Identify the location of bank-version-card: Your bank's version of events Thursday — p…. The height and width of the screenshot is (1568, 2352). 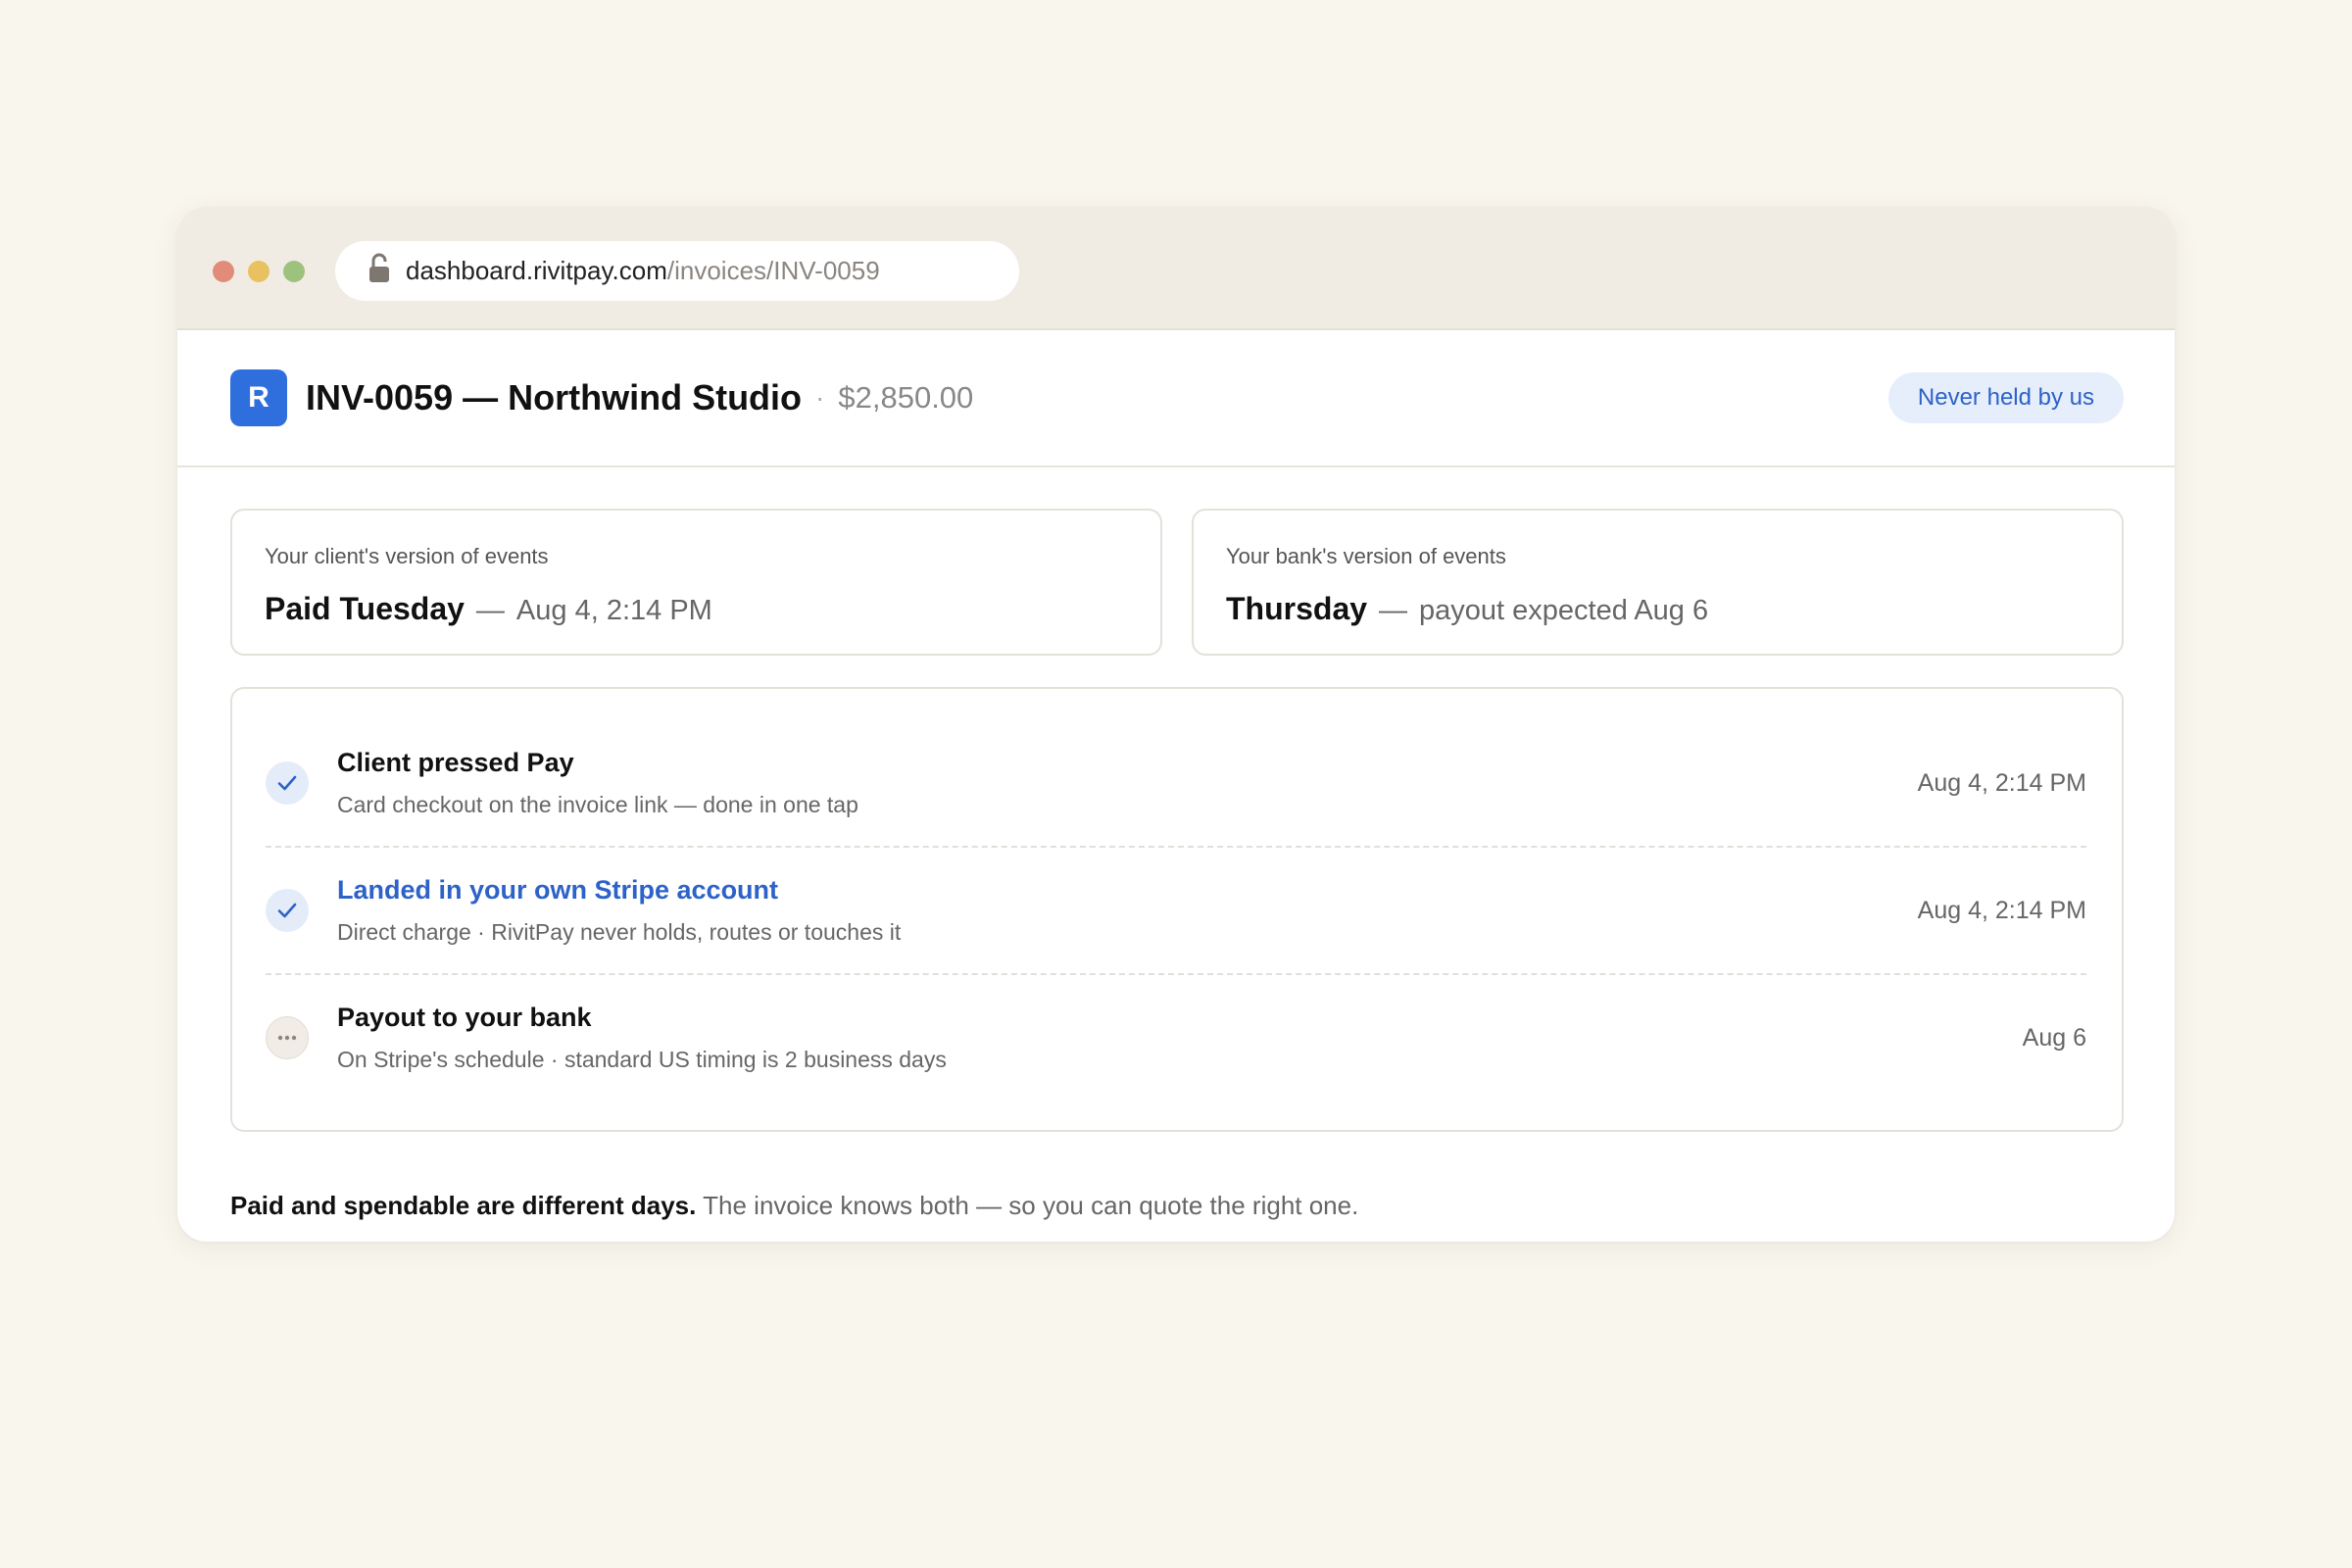
(1658, 582).